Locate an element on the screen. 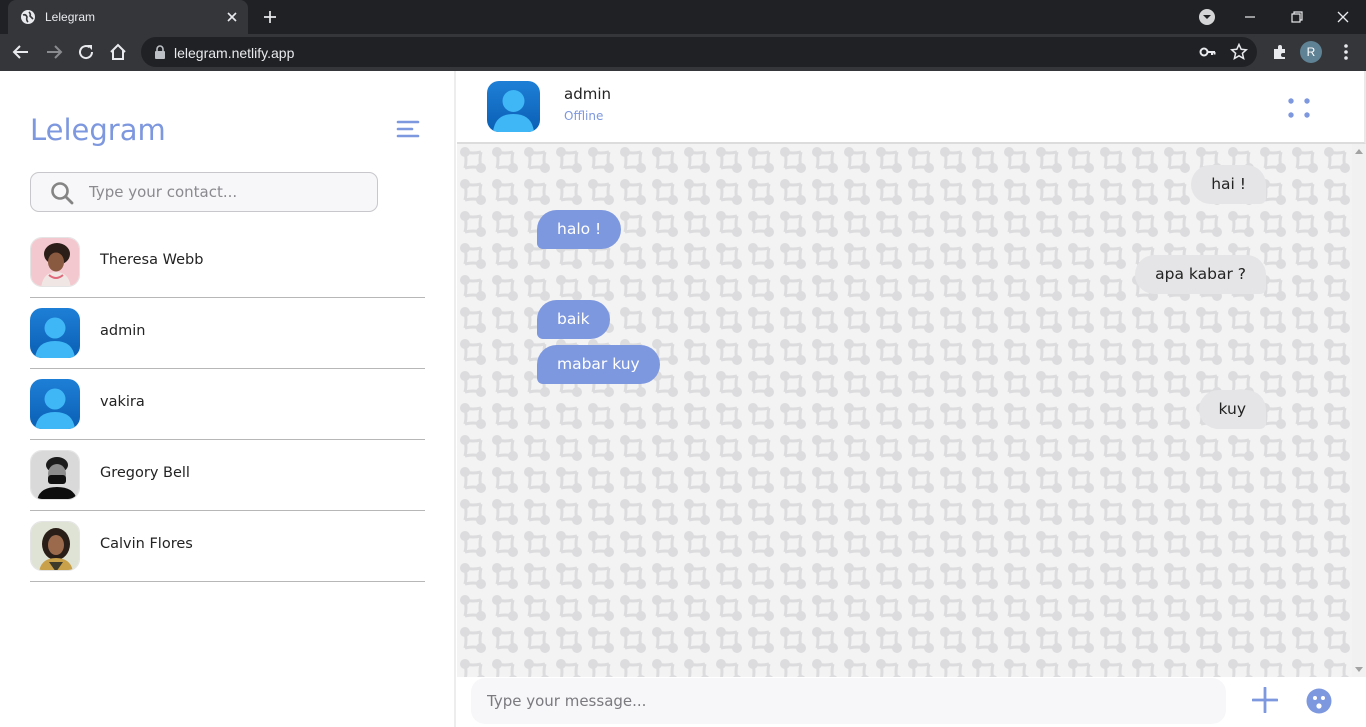  contact-item: vakira is located at coordinates (227, 404).